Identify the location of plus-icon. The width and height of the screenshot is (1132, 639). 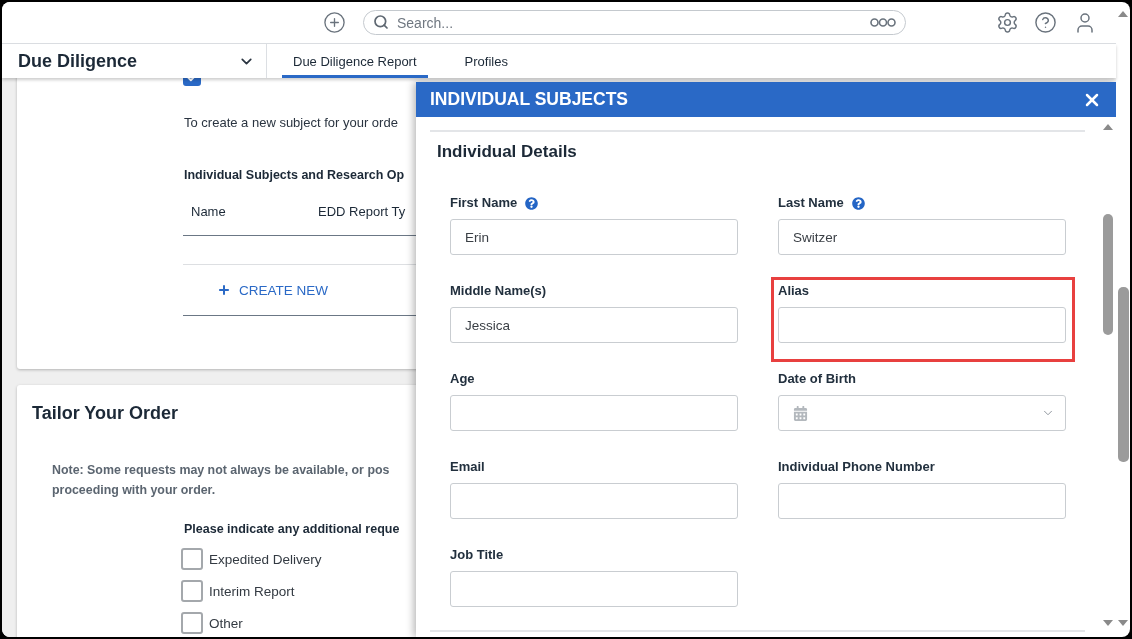
(224, 290).